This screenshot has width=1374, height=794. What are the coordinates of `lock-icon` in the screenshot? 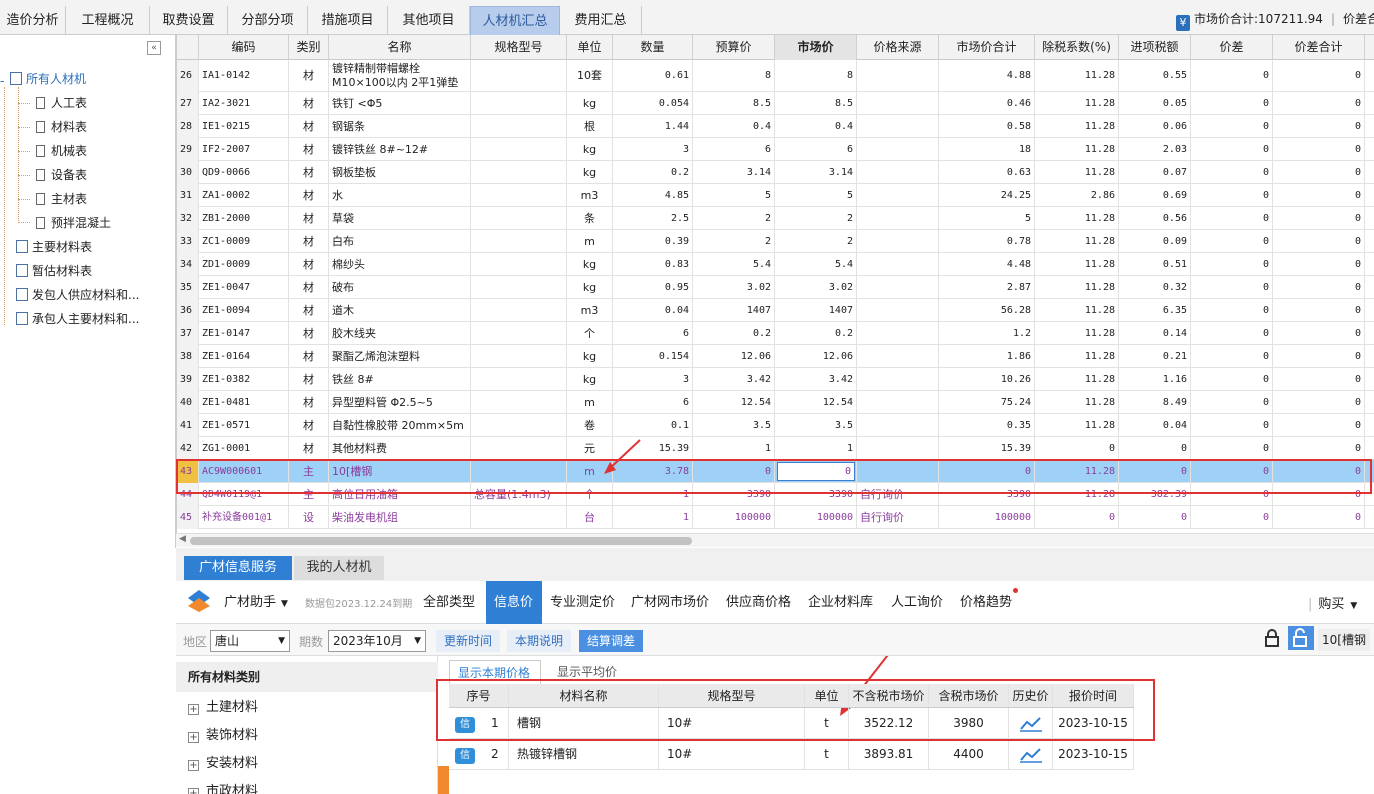 It's located at (1272, 638).